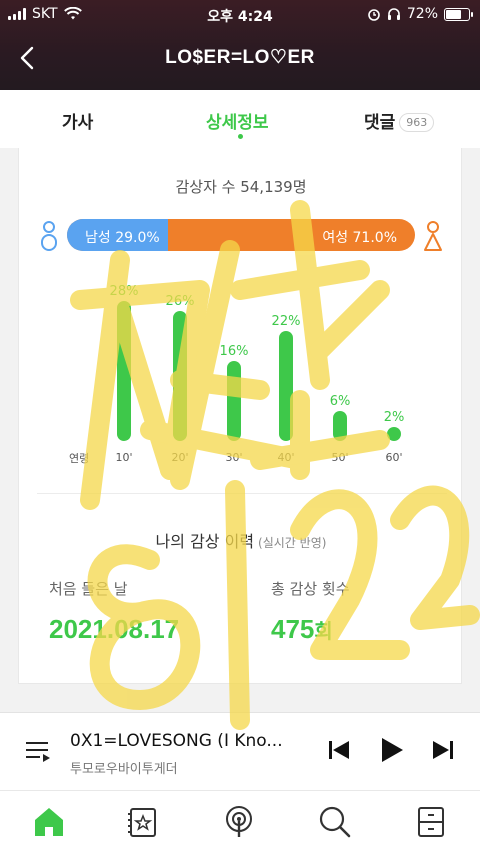  Describe the element at coordinates (241, 235) in the screenshot. I see `gender-ratio-bar: 남성 29.0% 여성 71.0%` at that location.